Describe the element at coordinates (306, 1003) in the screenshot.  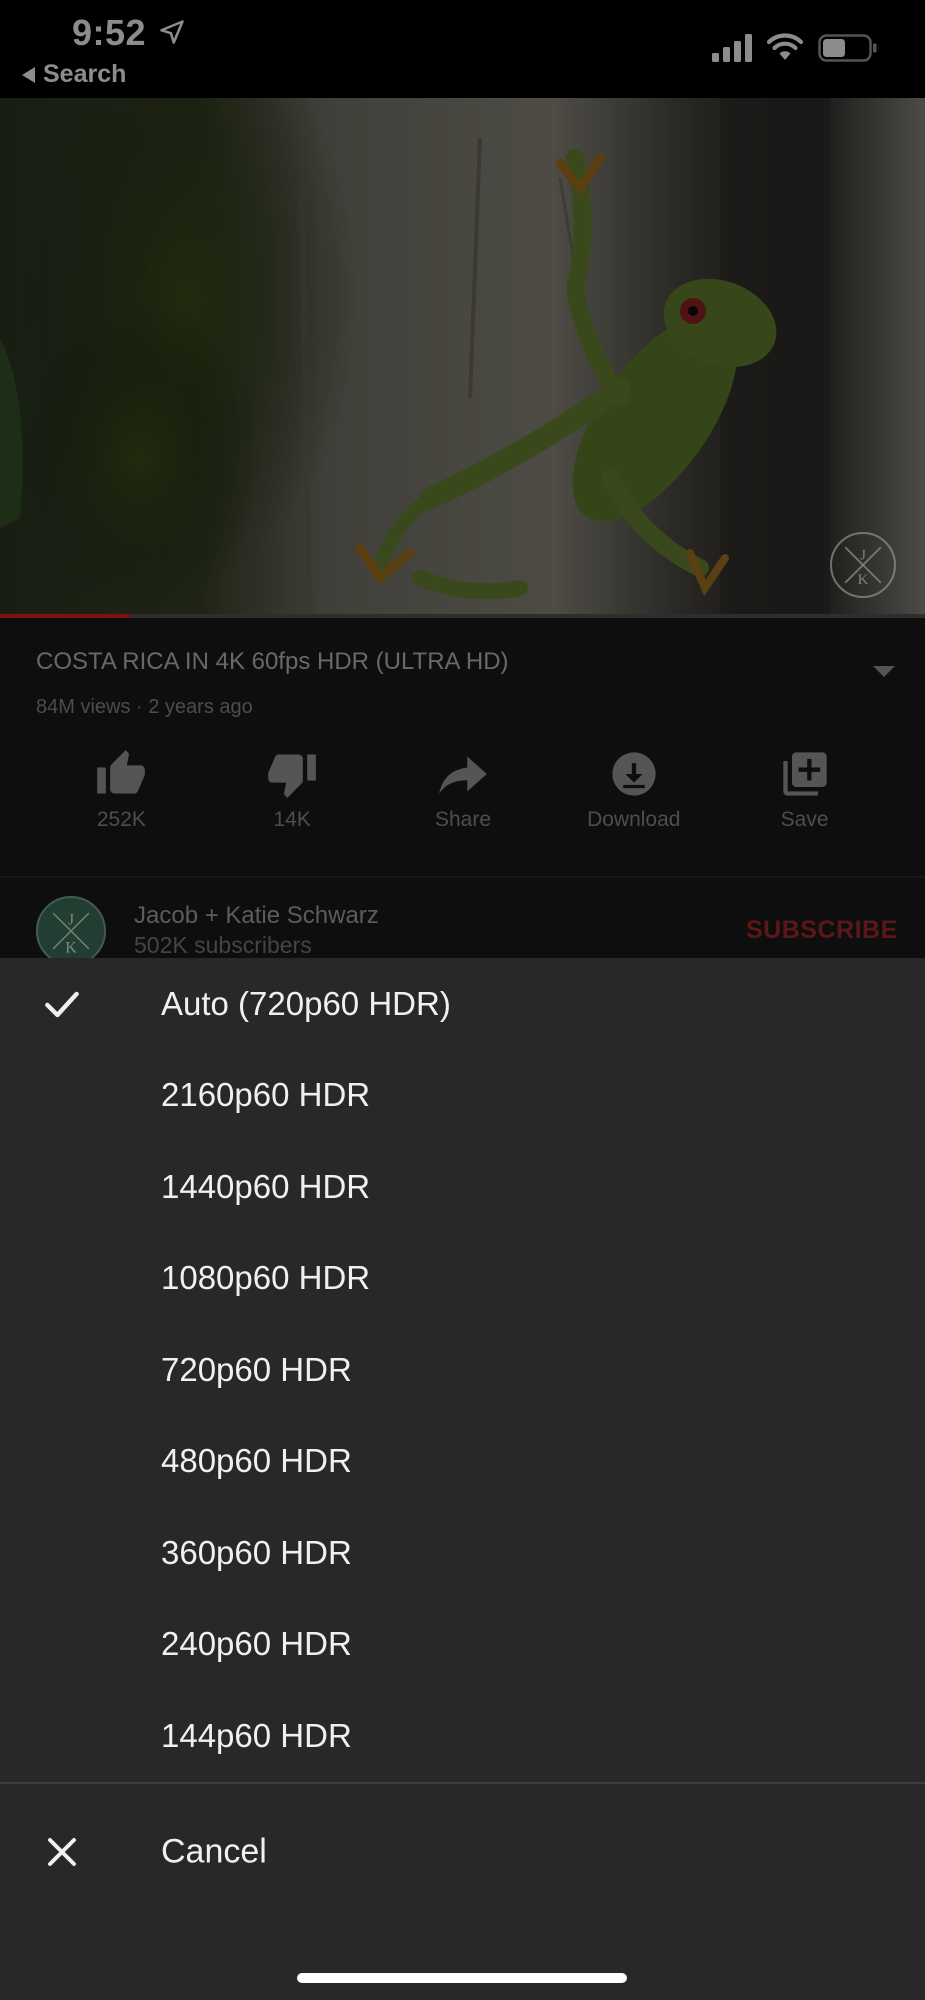
I see `quality-option-label: Auto (720p60 HDR)` at that location.